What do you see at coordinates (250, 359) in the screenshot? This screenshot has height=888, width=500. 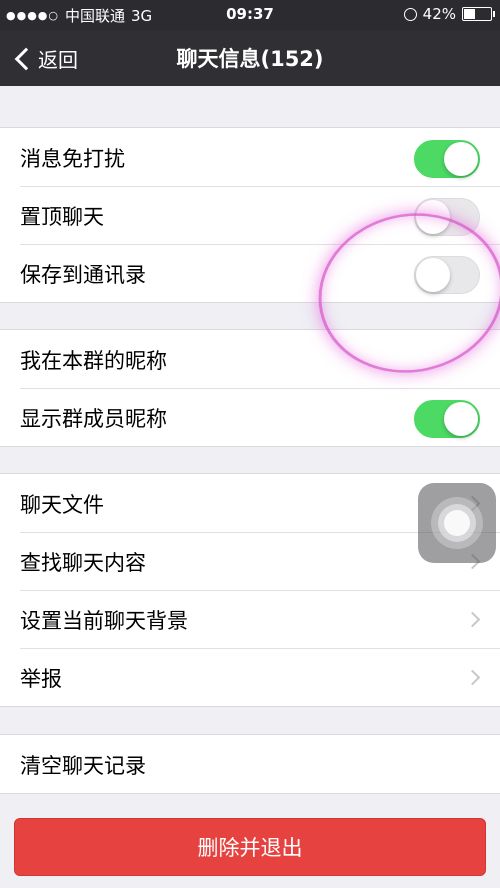 I see `group-nickname-row: 我在本群的昵称` at bounding box center [250, 359].